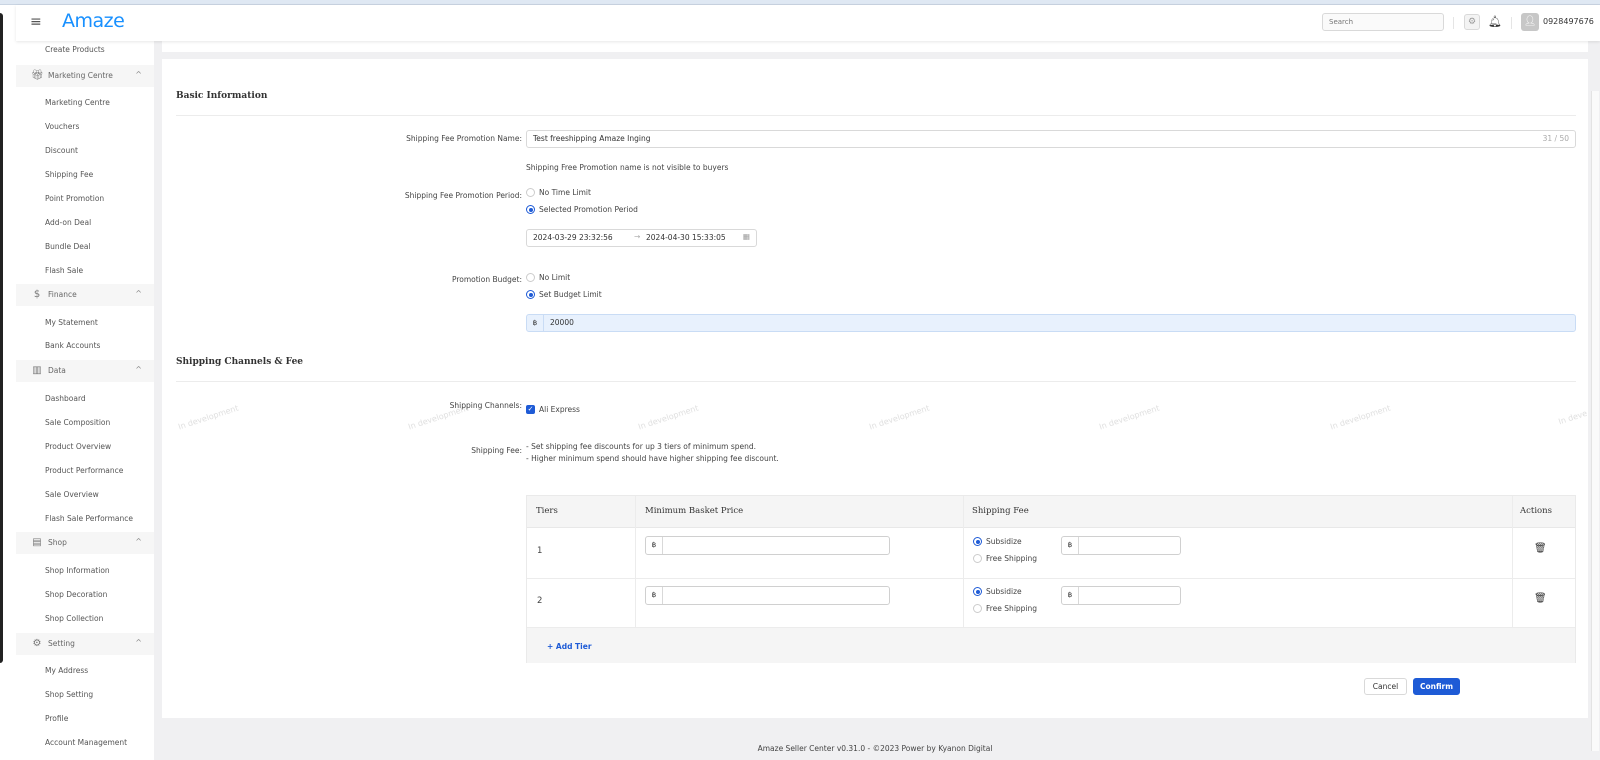 This screenshot has width=1600, height=760. What do you see at coordinates (69, 174) in the screenshot?
I see `sidebar-item-shipping-fee: Shipping Fee` at bounding box center [69, 174].